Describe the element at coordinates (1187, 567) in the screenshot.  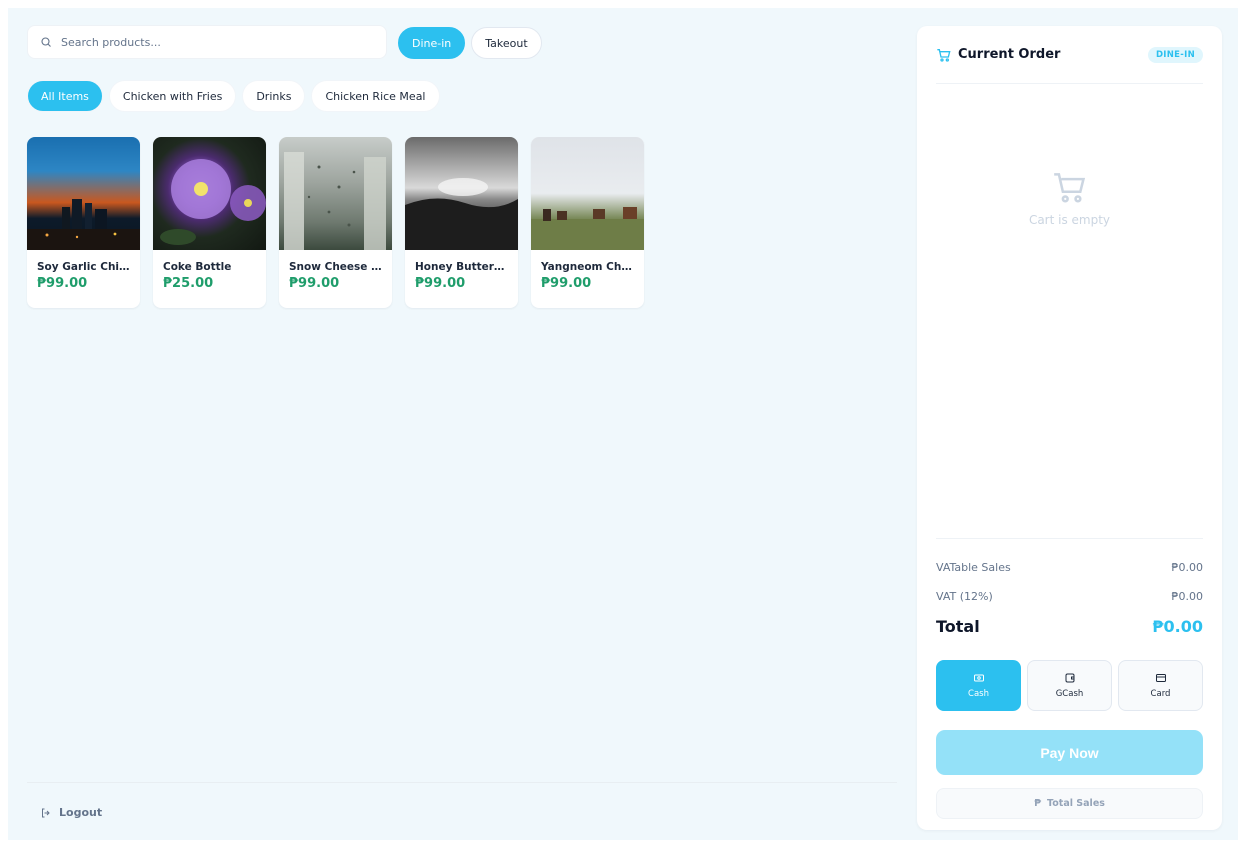
I see `vatable-sales-value: ₱0.00` at that location.